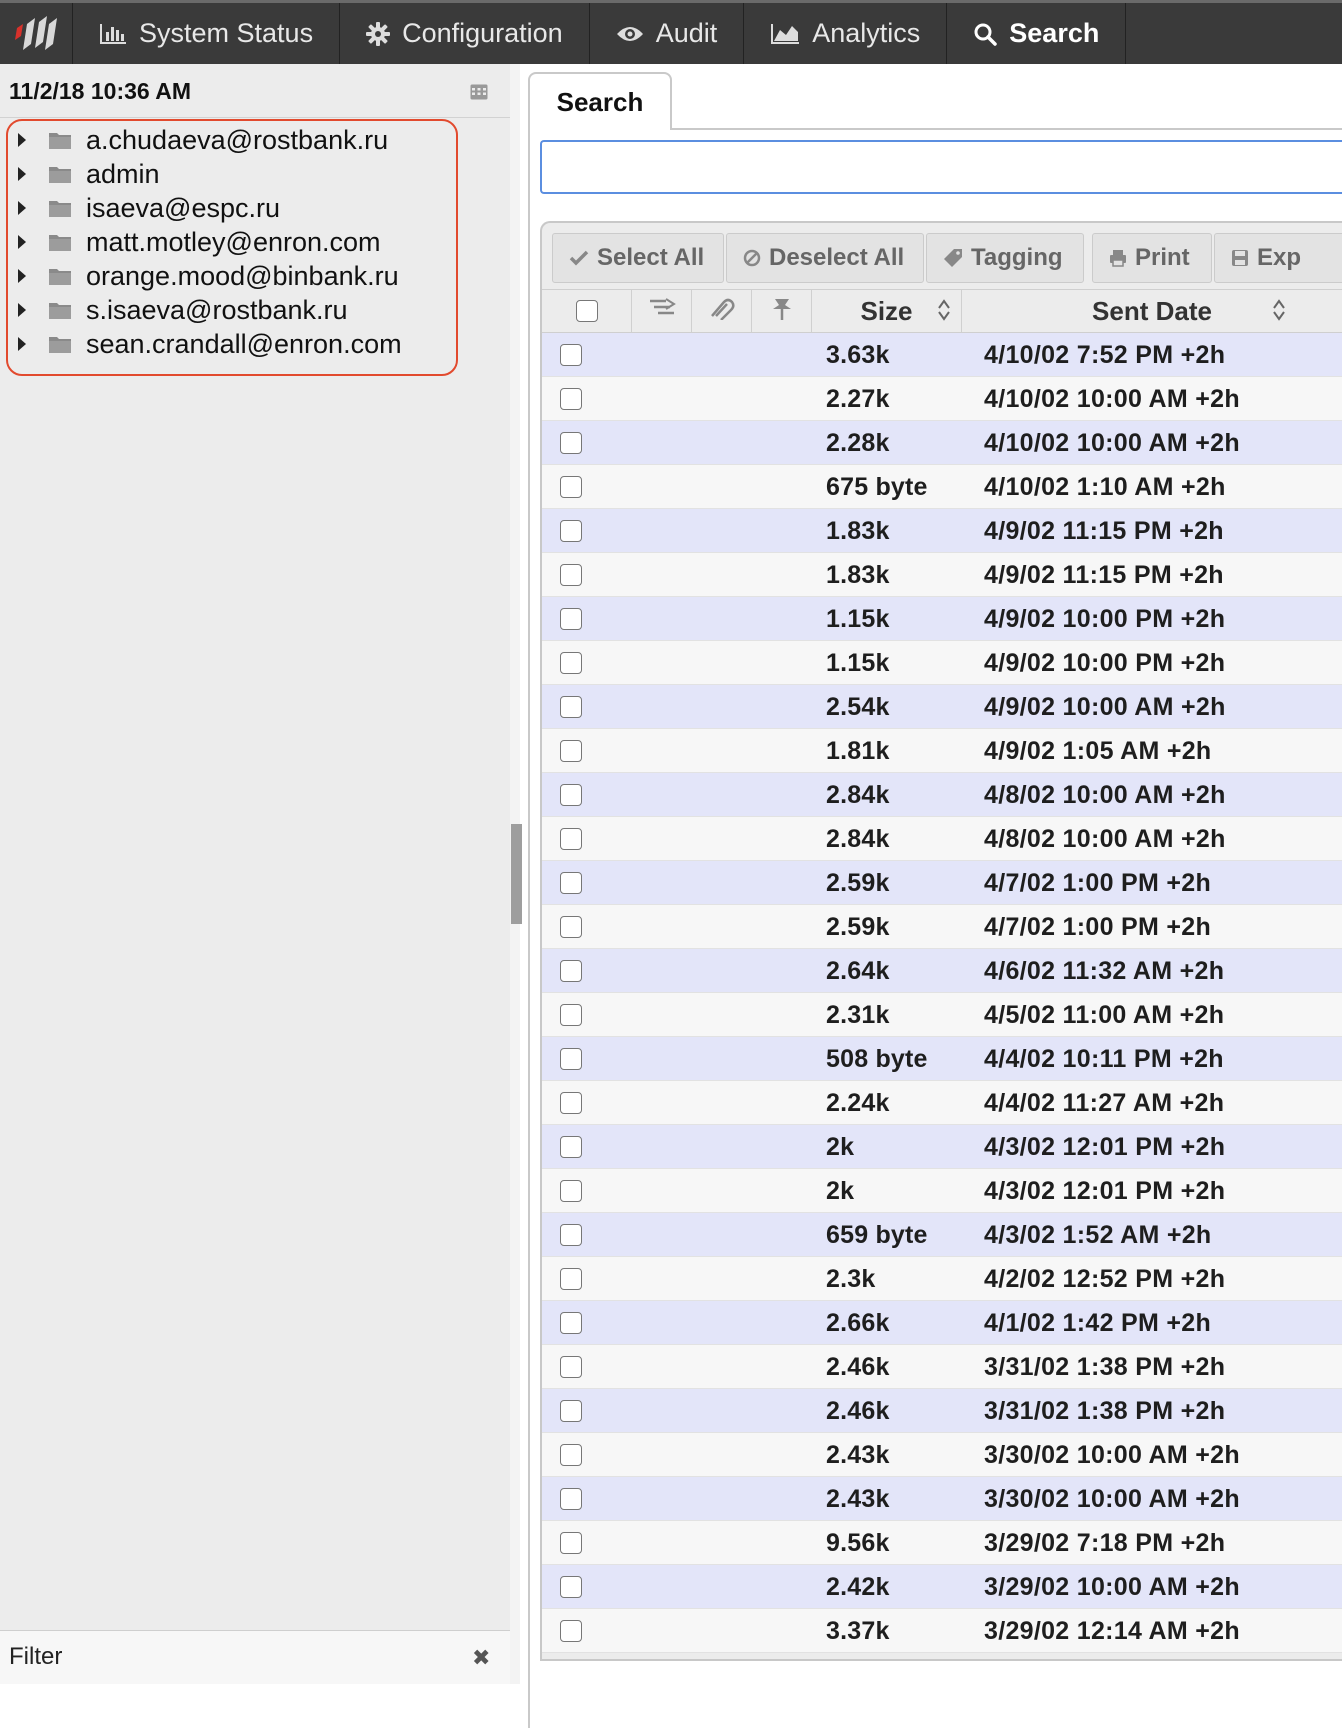  Describe the element at coordinates (207, 33) in the screenshot. I see `nav-system-status: System Status` at that location.